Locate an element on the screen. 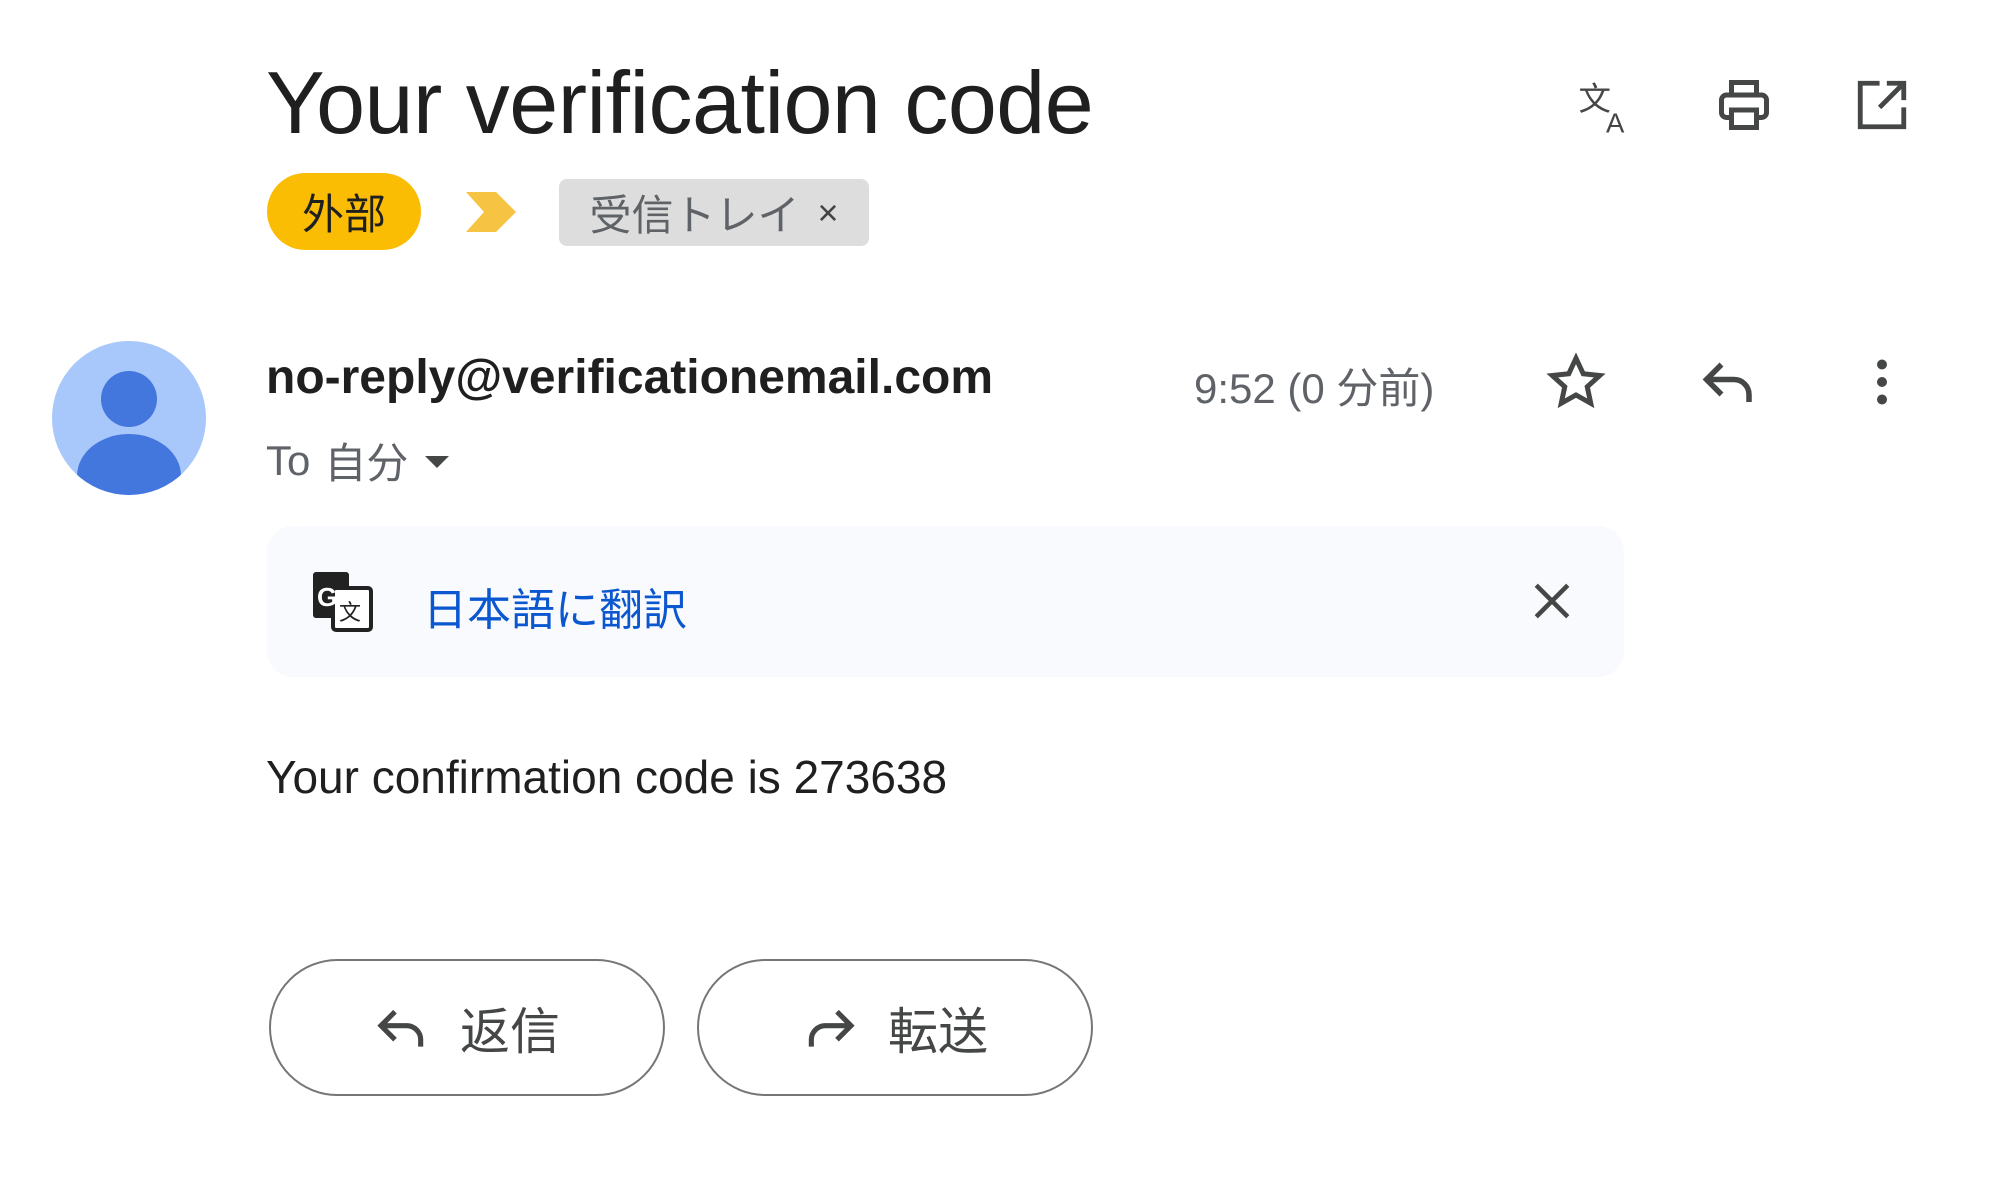 Image resolution: width=2000 pixels, height=1193 pixels. sender-address: no-reply@verificationemail.com is located at coordinates (630, 377).